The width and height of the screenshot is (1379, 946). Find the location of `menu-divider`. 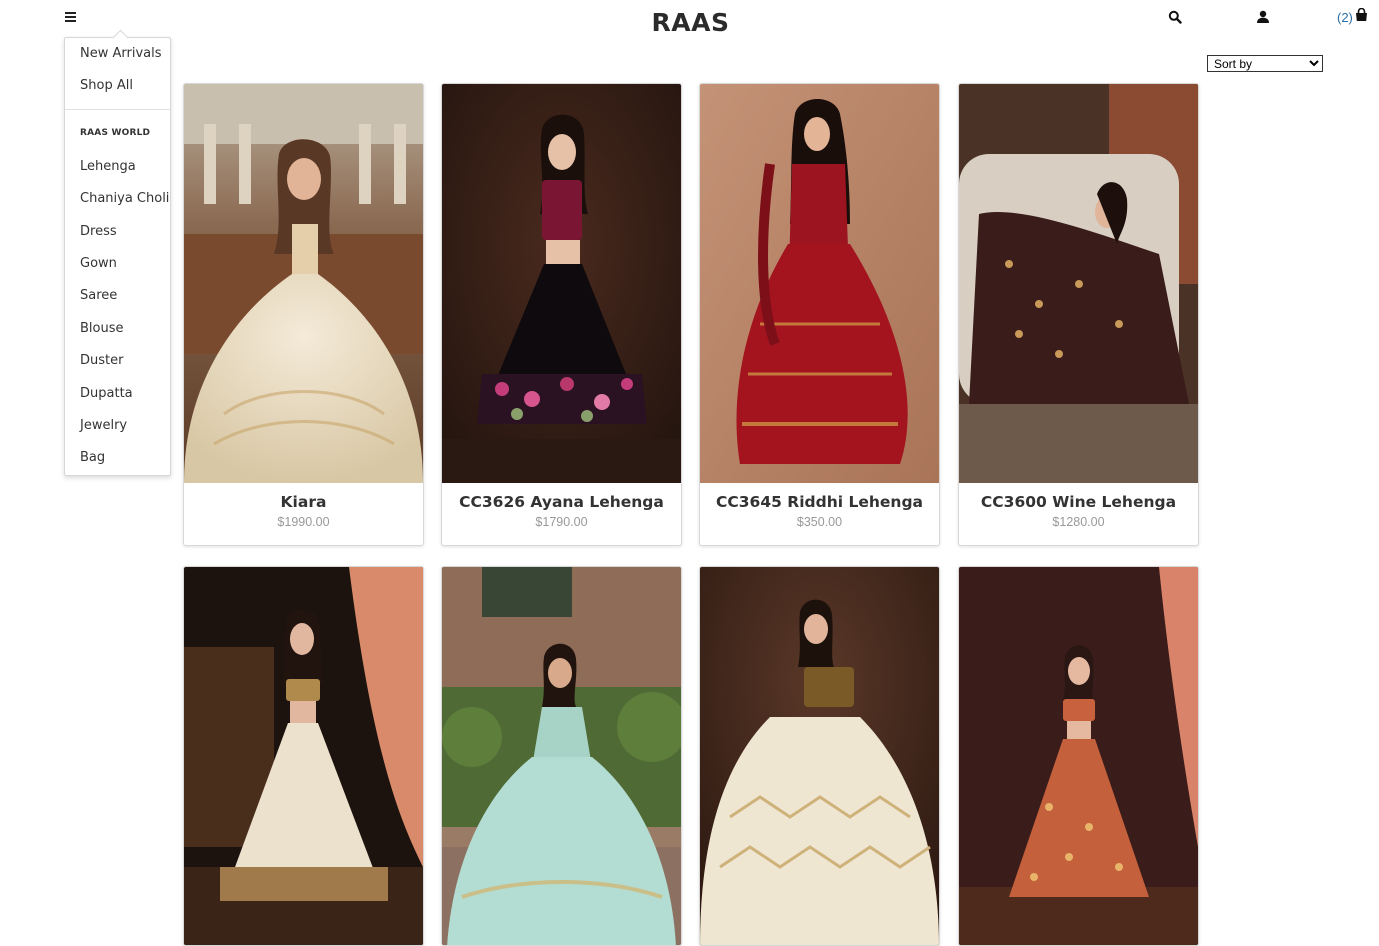

menu-divider is located at coordinates (117, 109).